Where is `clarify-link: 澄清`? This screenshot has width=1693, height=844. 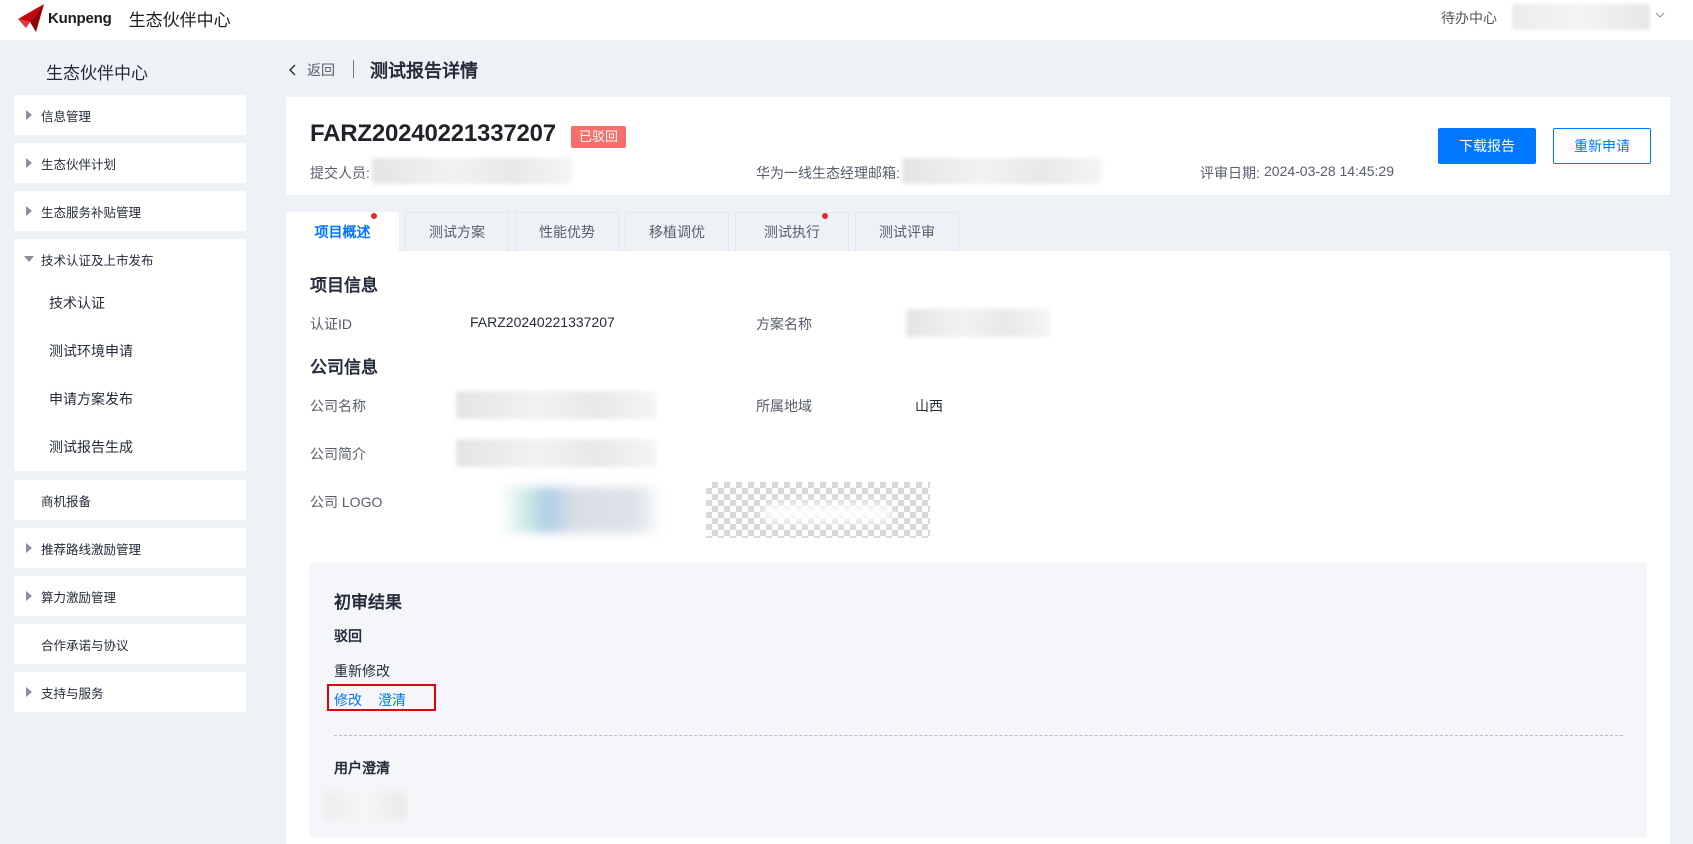 clarify-link: 澄清 is located at coordinates (392, 700).